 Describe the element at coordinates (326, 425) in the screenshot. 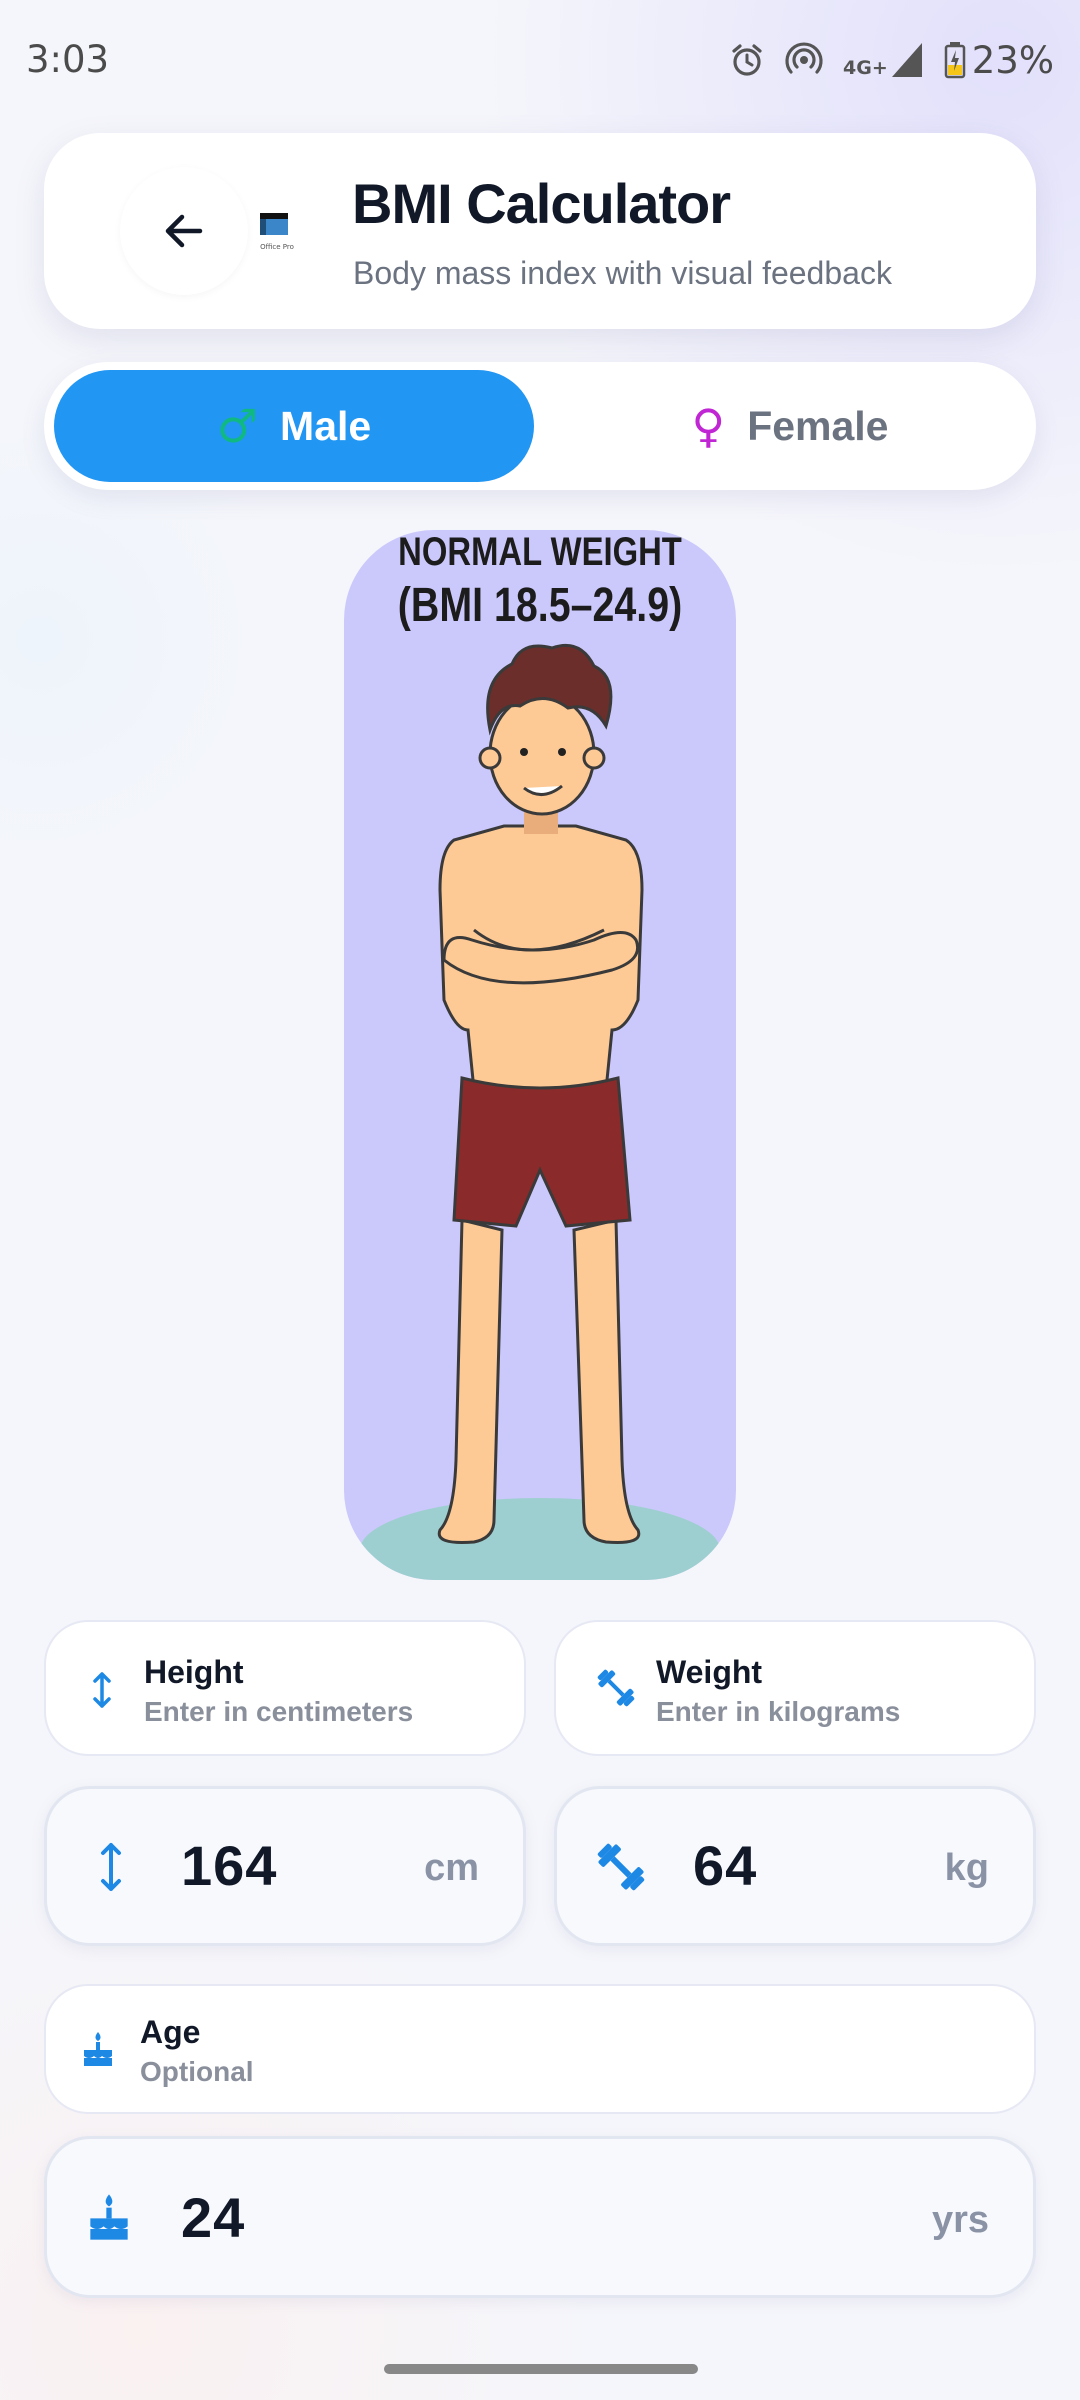

I see `gender-male-label: Male` at that location.